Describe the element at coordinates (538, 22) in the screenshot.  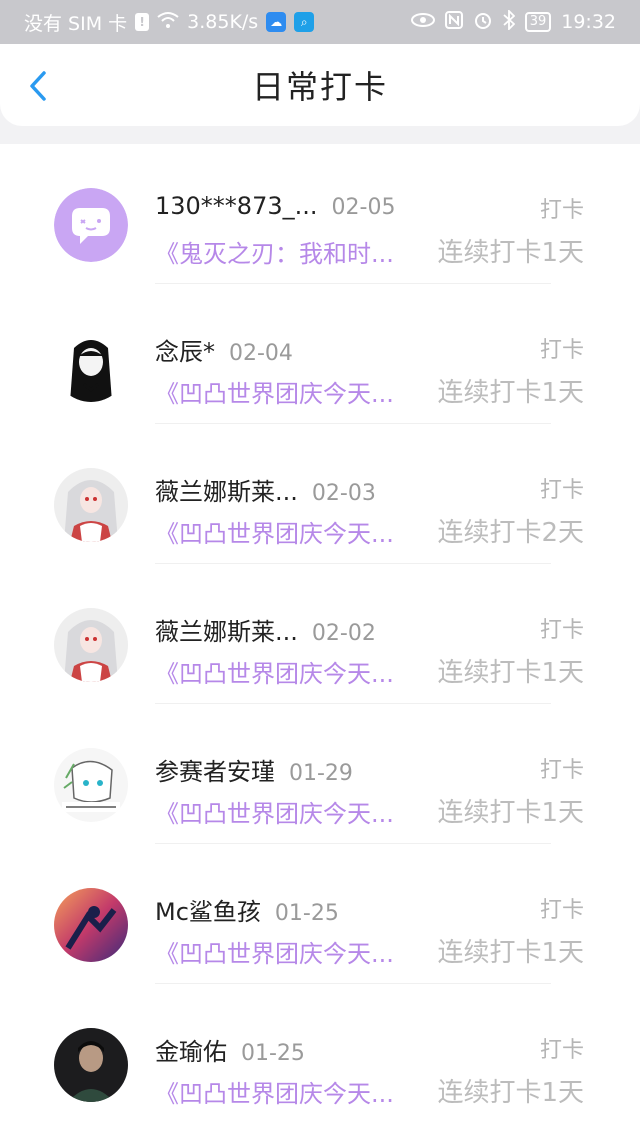
I see `battery-icon: 39` at that location.